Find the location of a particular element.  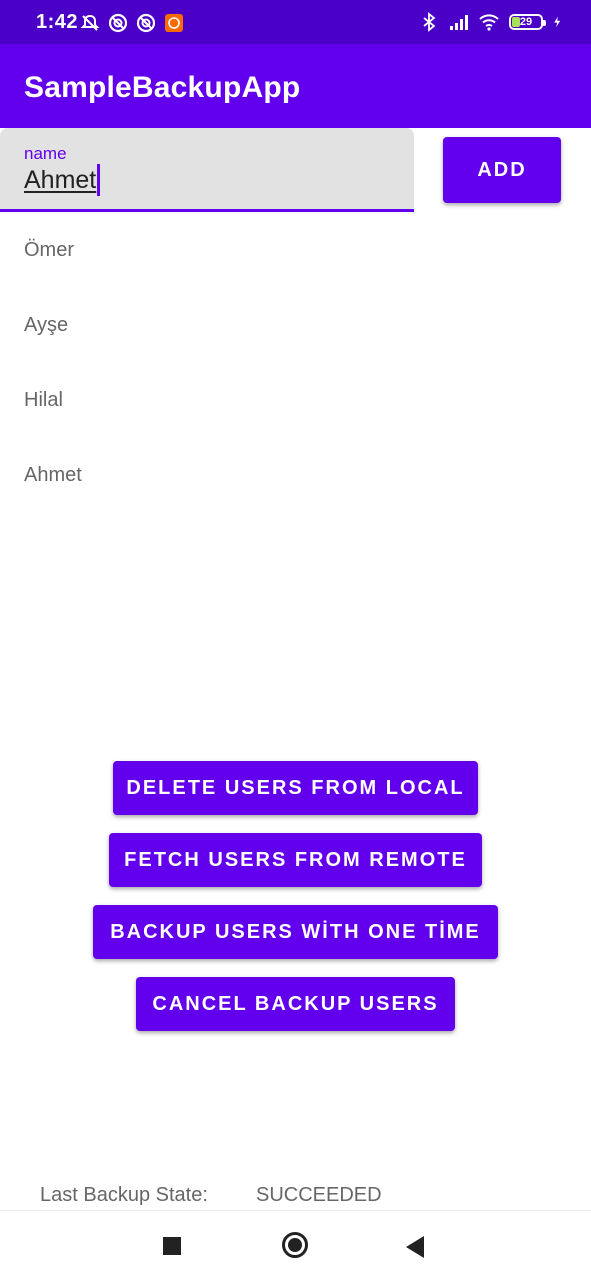

bluetooth-icon is located at coordinates (429, 22).